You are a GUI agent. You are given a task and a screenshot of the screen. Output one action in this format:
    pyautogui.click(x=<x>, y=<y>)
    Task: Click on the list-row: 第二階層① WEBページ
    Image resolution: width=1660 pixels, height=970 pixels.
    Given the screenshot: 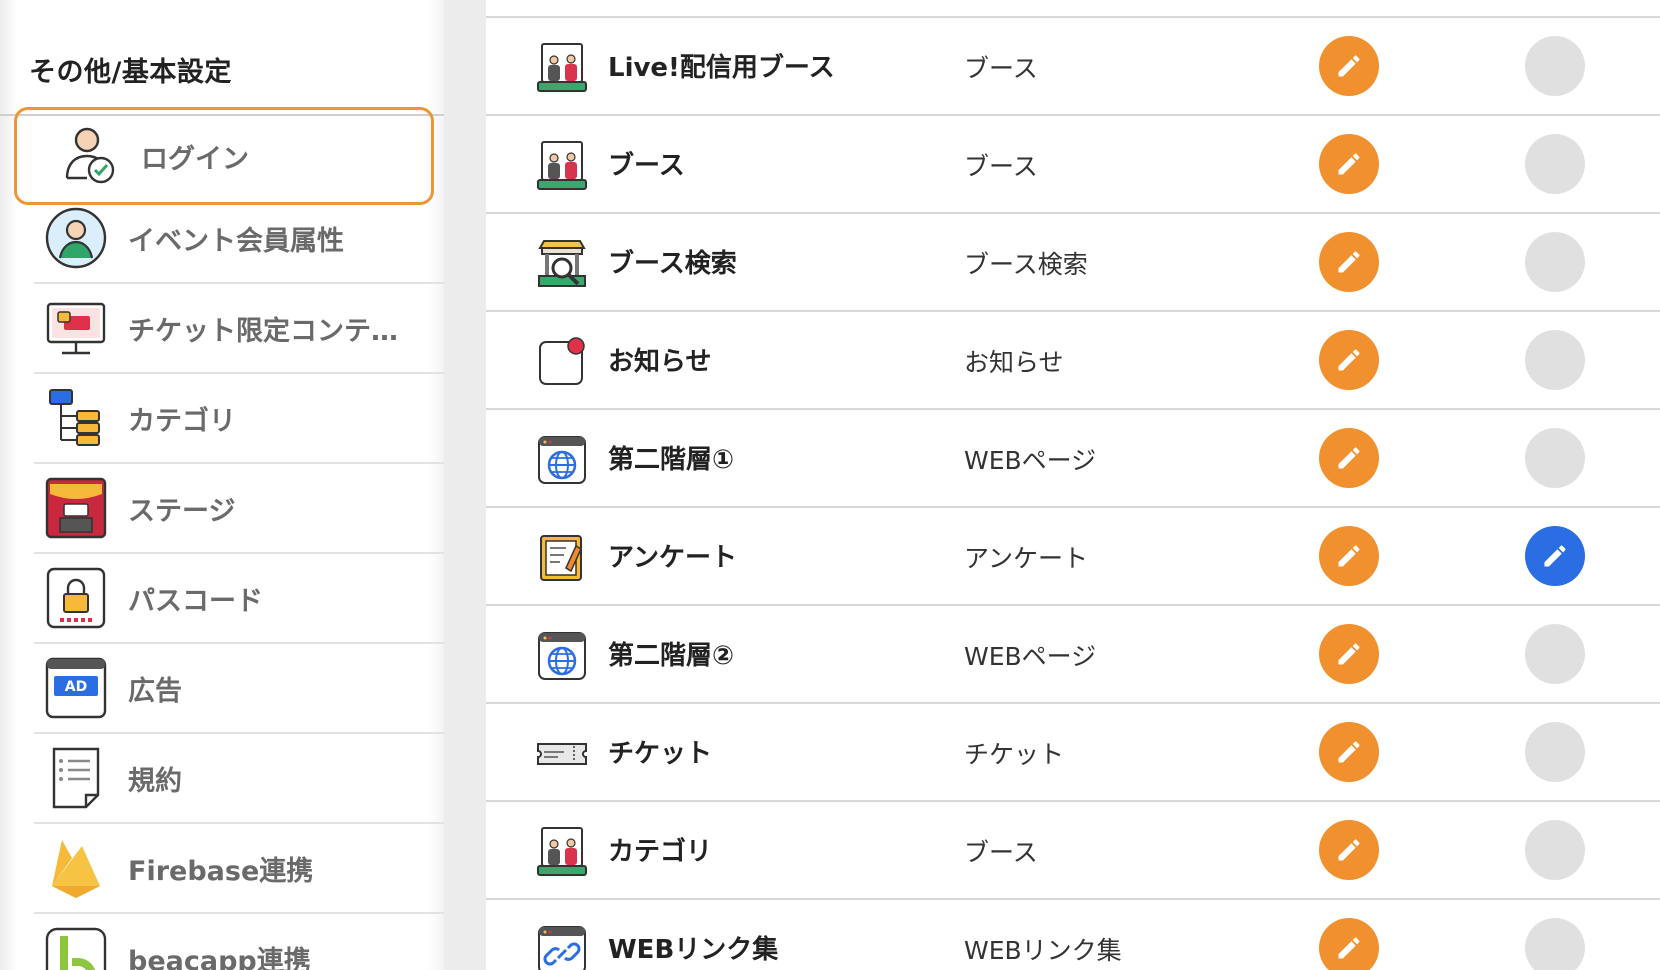 What is the action you would take?
    pyautogui.click(x=1073, y=459)
    